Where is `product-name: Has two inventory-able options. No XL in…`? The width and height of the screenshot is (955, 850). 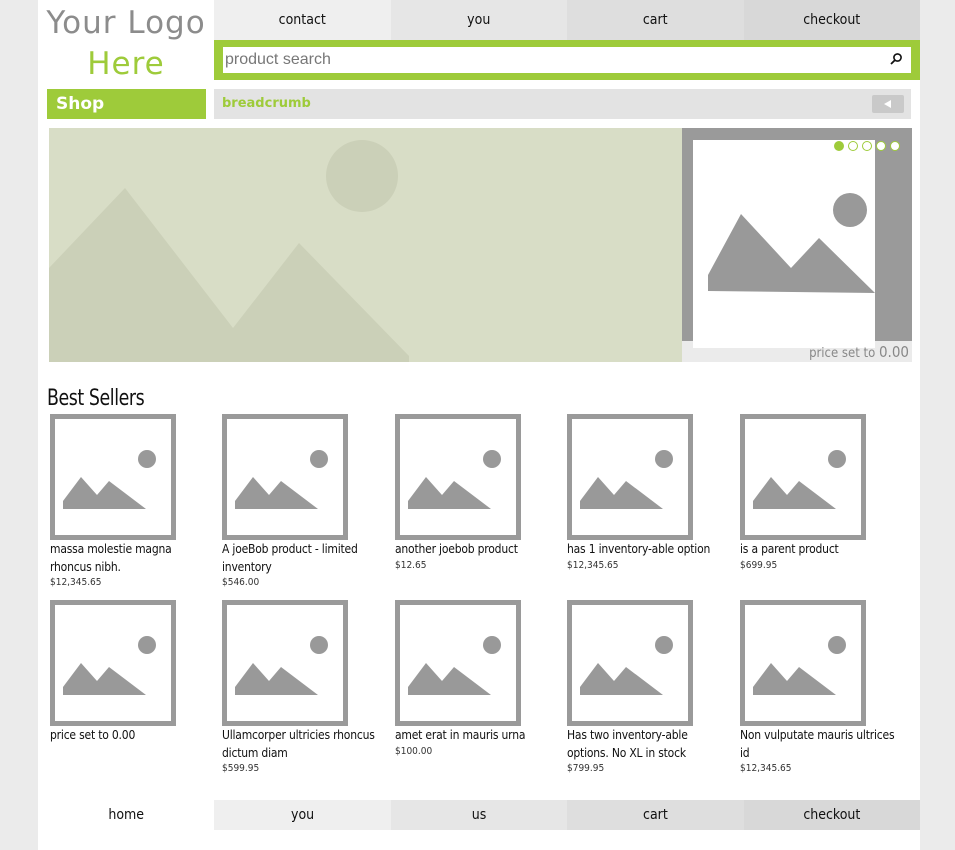 product-name: Has two inventory-able options. No XL in… is located at coordinates (627, 744).